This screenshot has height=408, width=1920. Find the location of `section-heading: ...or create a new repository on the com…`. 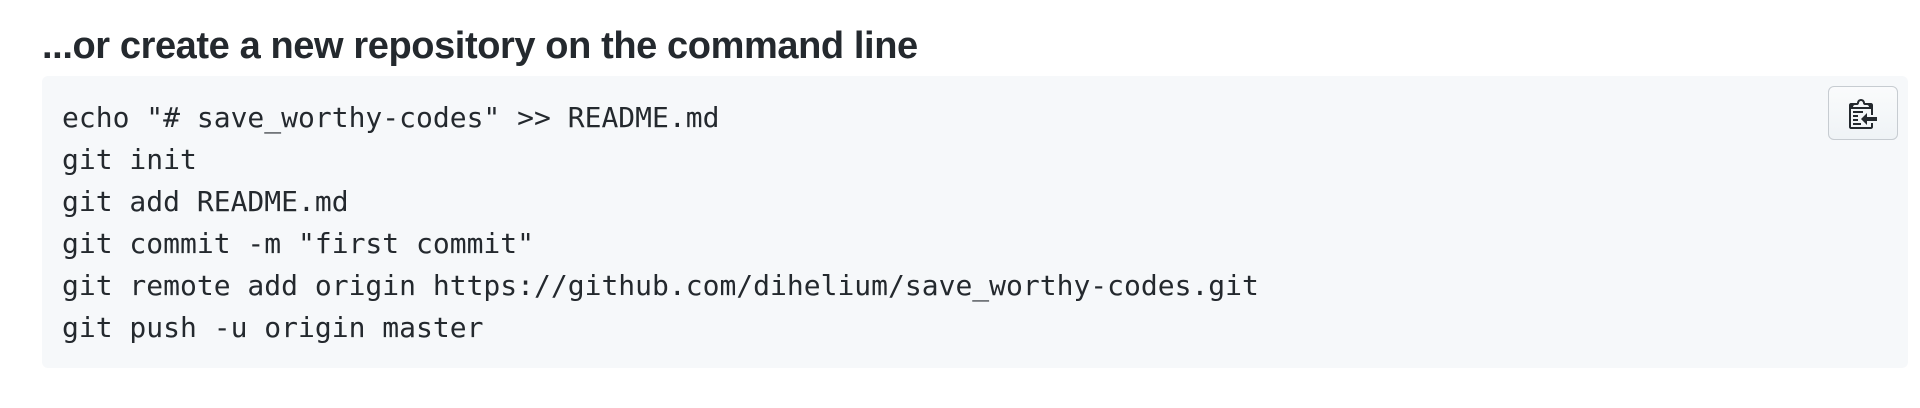

section-heading: ...or create a new repository on the com… is located at coordinates (480, 46).